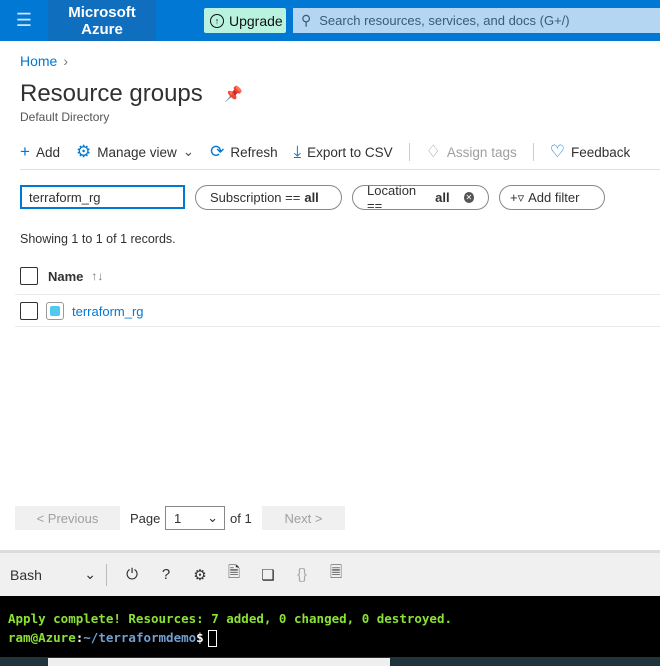  Describe the element at coordinates (200, 575) in the screenshot. I see `settings-icon: ⚙` at that location.